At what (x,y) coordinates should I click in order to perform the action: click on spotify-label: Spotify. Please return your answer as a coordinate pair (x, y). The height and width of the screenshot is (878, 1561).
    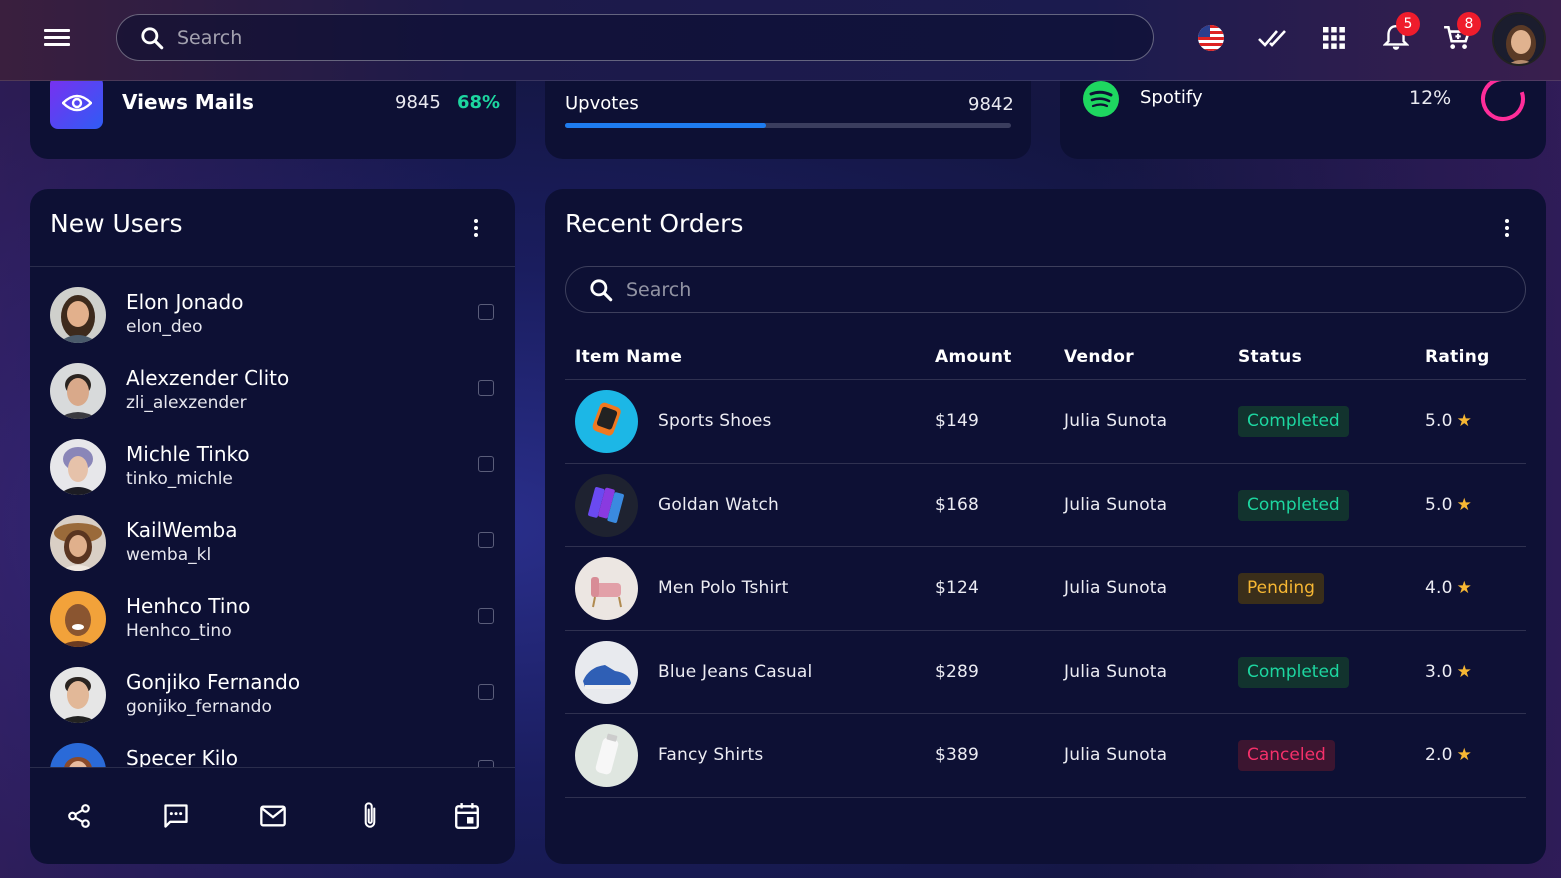
    Looking at the image, I should click on (1171, 97).